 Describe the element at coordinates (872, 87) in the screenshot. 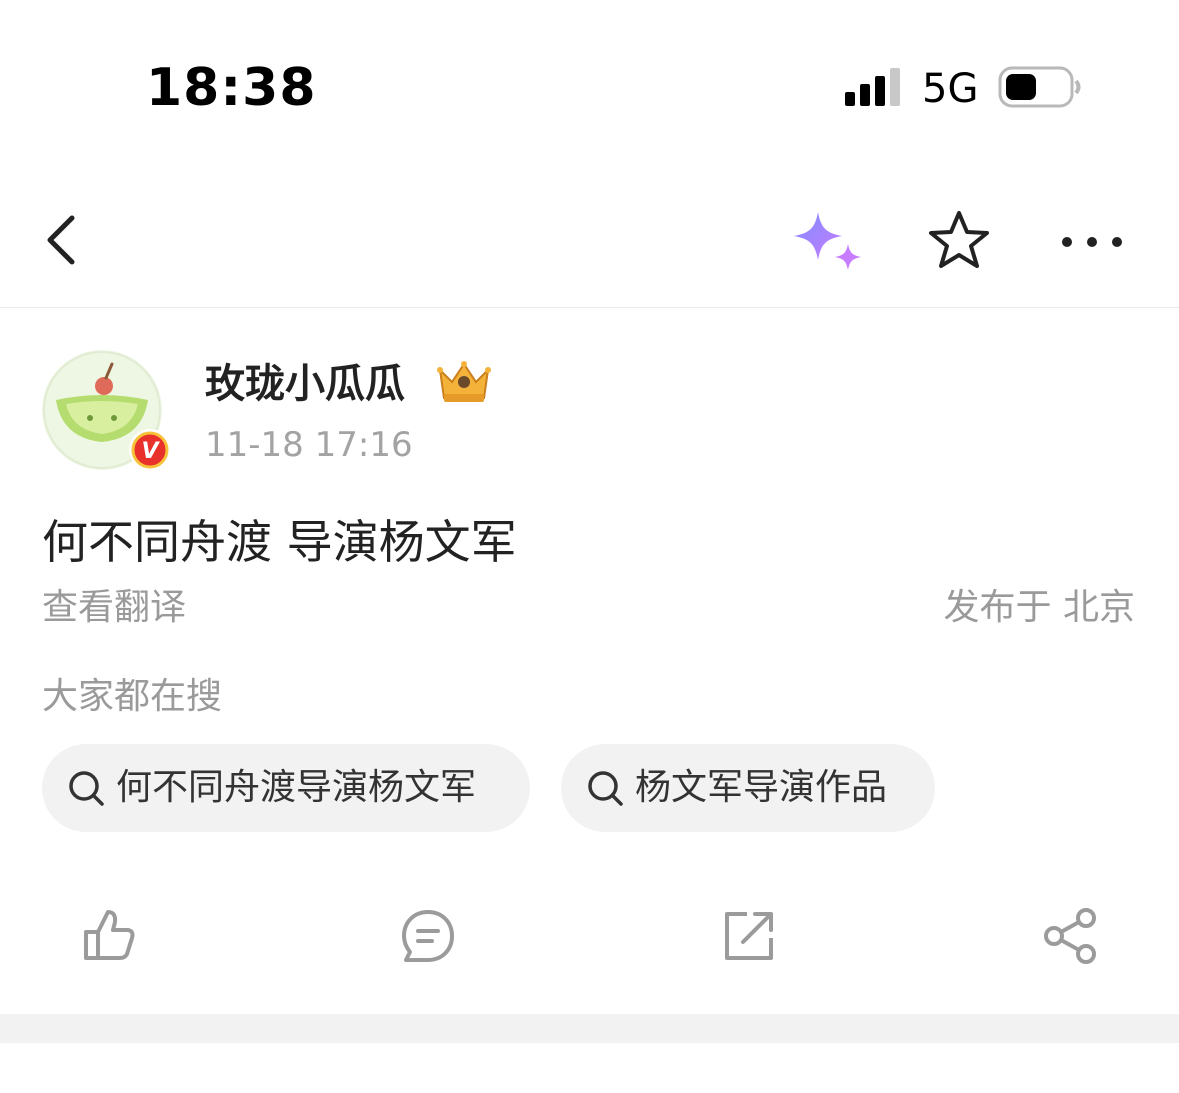

I see `signal-icon` at that location.